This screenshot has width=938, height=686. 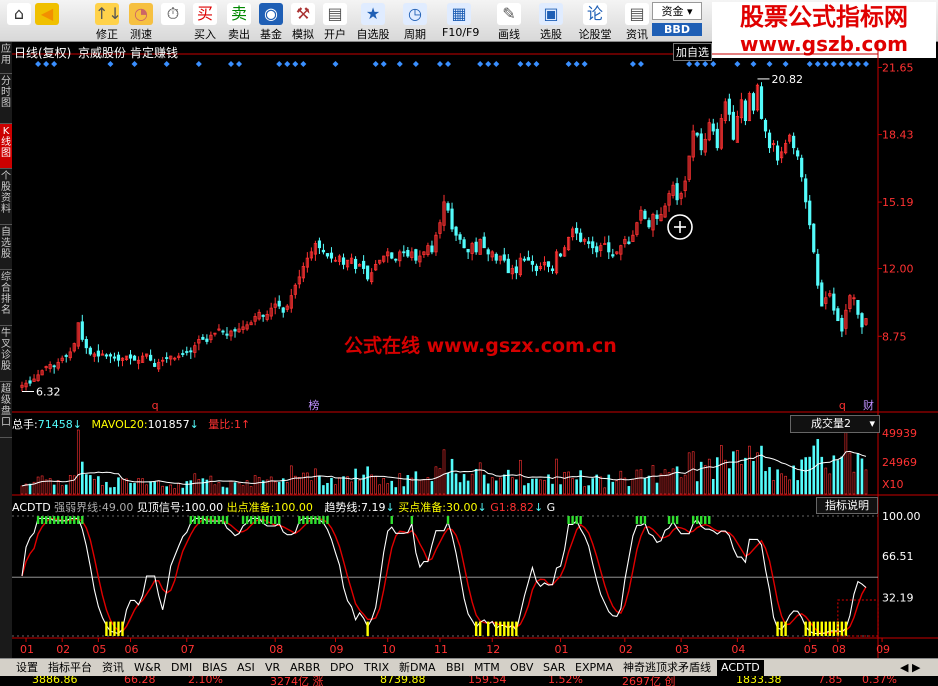 I want to click on indicator-tab-14: OBV, so click(x=521, y=668).